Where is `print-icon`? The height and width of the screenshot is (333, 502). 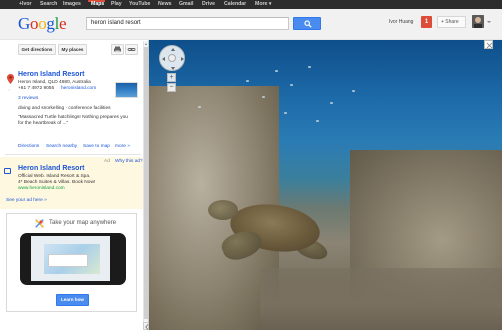
print-icon is located at coordinates (117, 49).